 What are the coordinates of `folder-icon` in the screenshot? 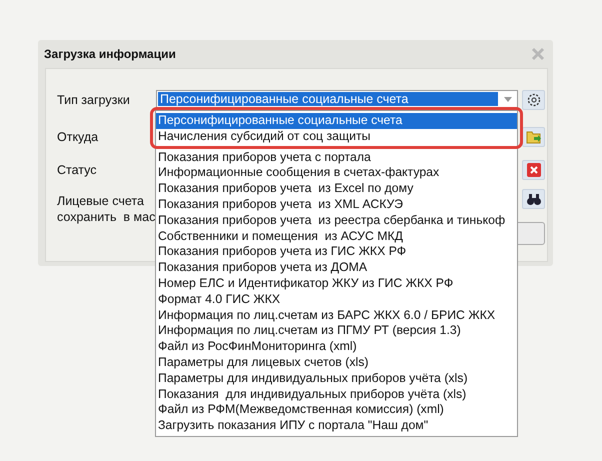 It's located at (534, 137).